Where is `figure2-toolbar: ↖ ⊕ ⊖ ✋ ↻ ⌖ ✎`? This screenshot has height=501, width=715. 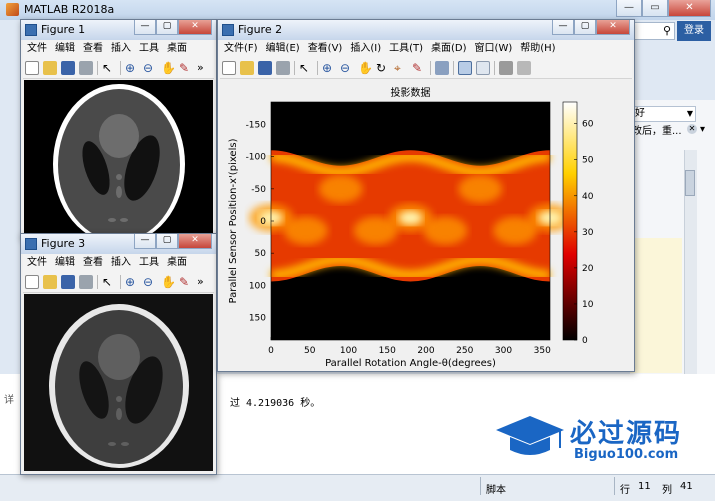
figure2-toolbar: ↖ ⊕ ⊖ ✋ ↻ ⌖ ✎ is located at coordinates (426, 68).